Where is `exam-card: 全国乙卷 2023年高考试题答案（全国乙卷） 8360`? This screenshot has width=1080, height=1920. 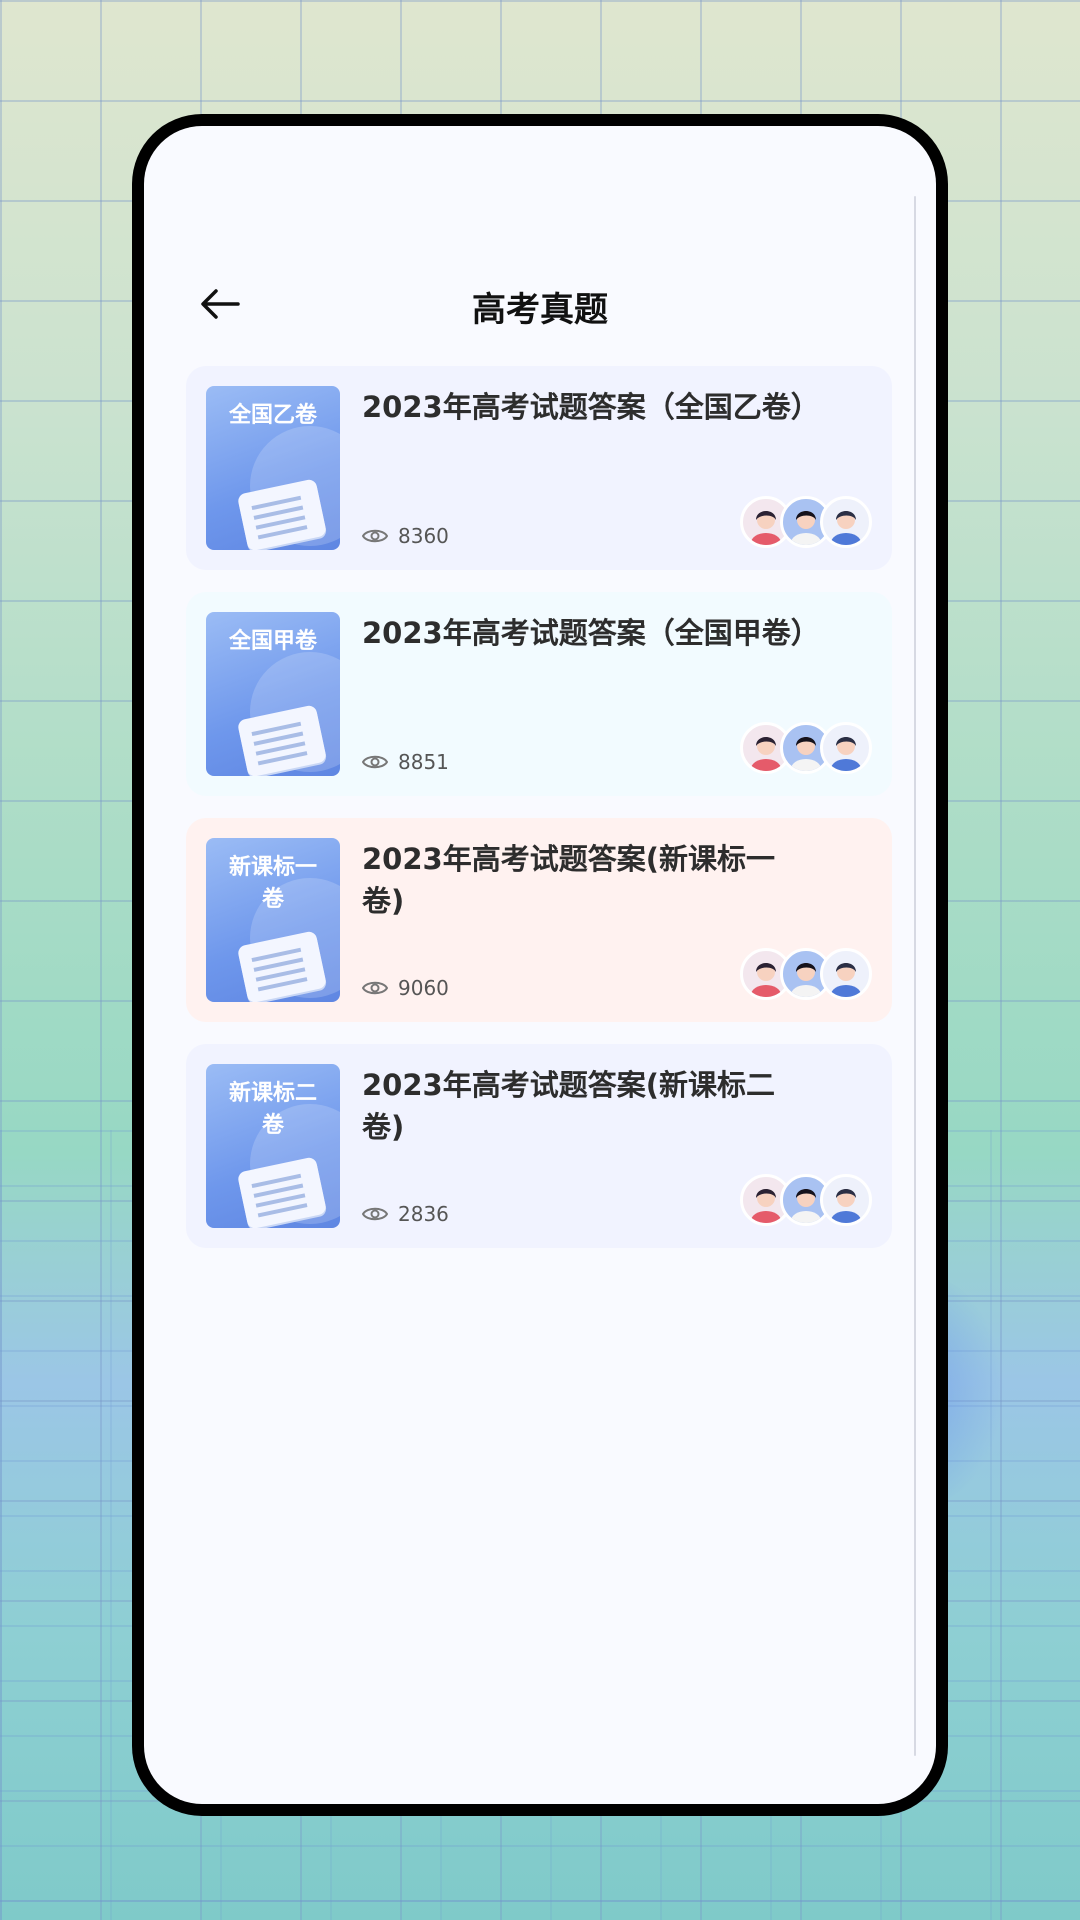
exam-card: 全国乙卷 2023年高考试题答案（全国乙卷） 8360 is located at coordinates (539, 468).